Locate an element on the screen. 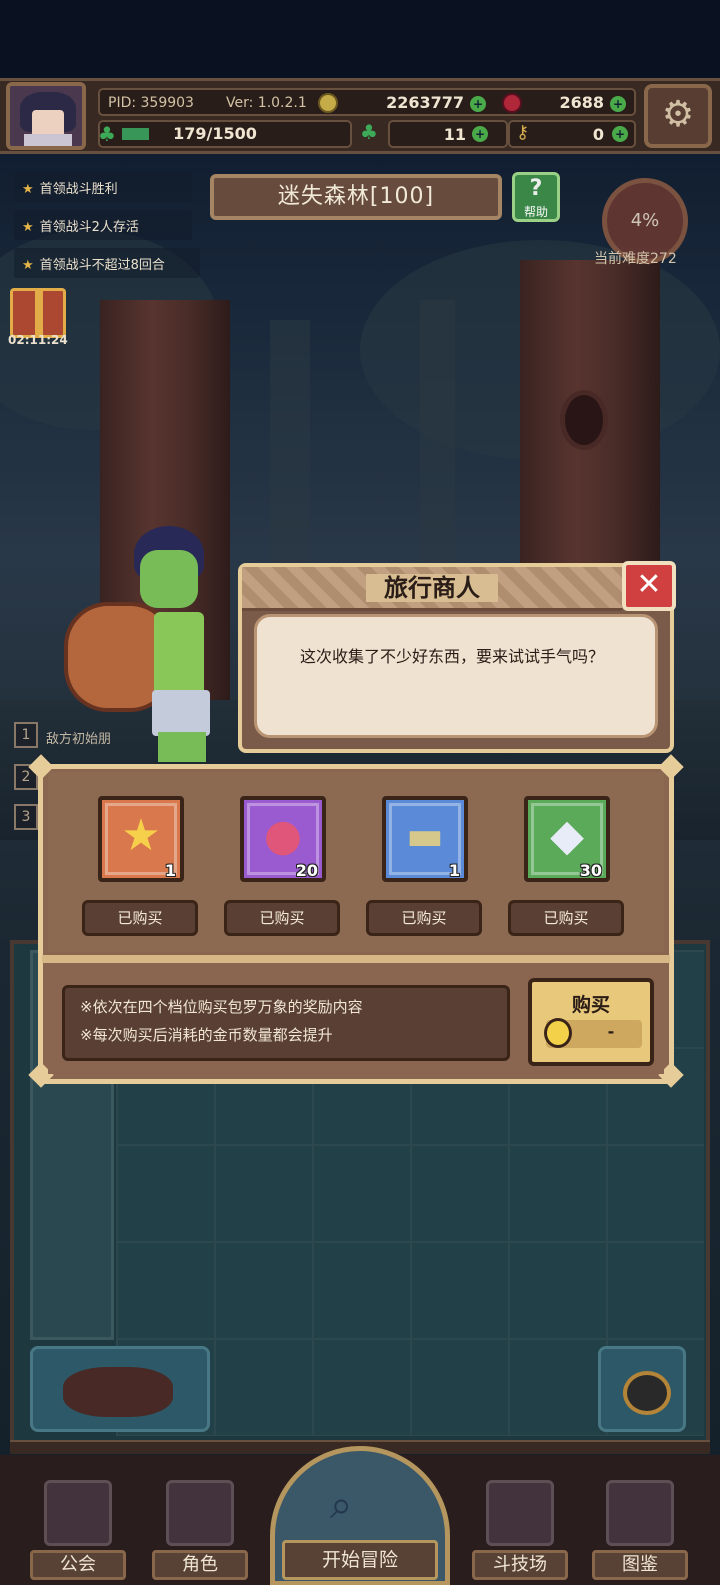 The height and width of the screenshot is (1585, 720). shop-note: ※每次购买后消耗的金币数量都会提升 is located at coordinates (206, 1035).